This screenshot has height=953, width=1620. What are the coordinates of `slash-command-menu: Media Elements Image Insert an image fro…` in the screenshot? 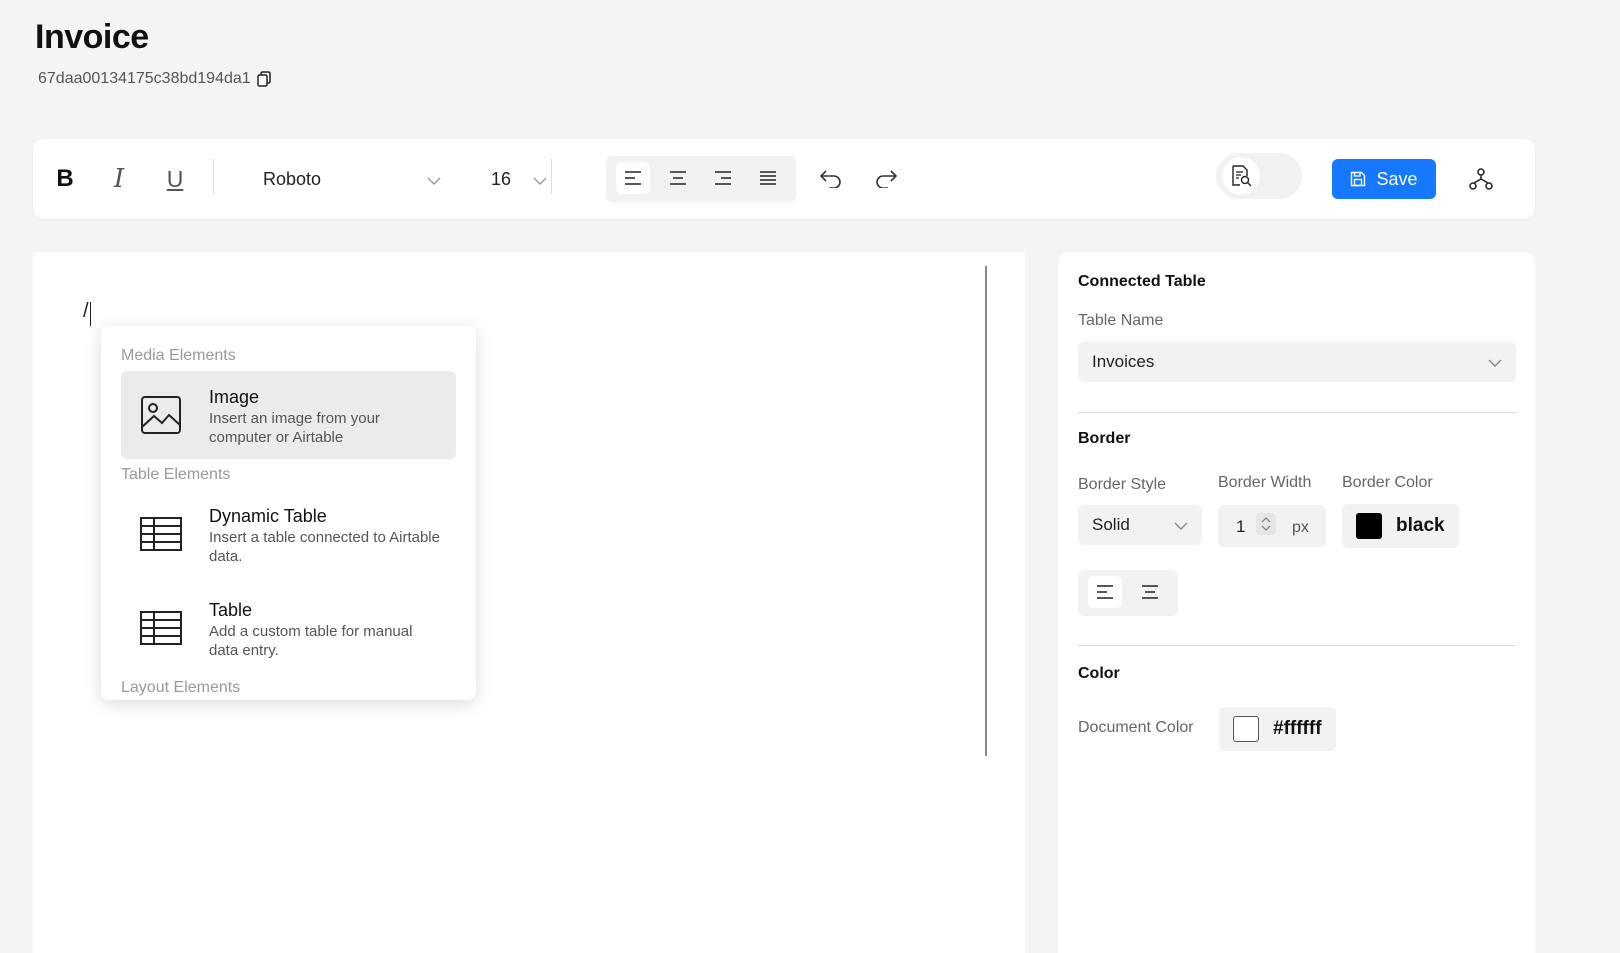 It's located at (288, 513).